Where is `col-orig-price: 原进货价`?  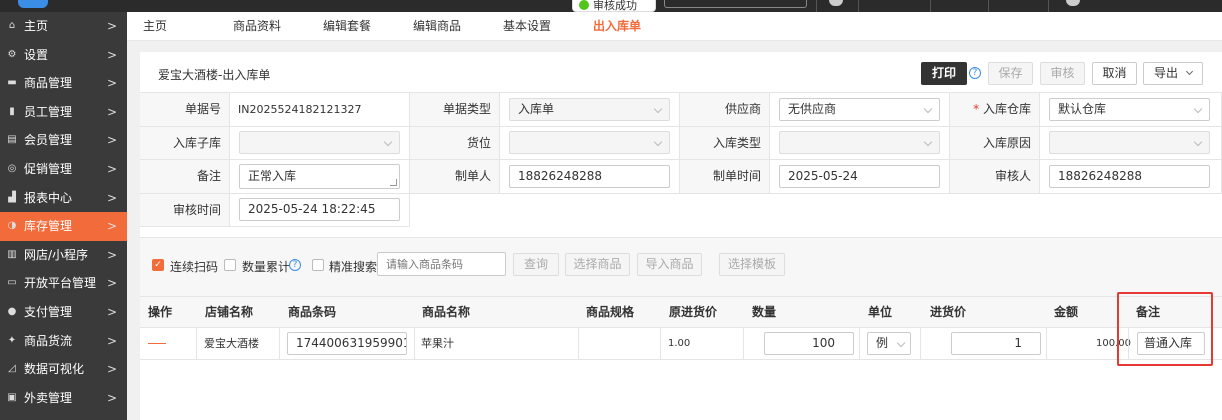 col-orig-price: 原进货价 is located at coordinates (693, 312).